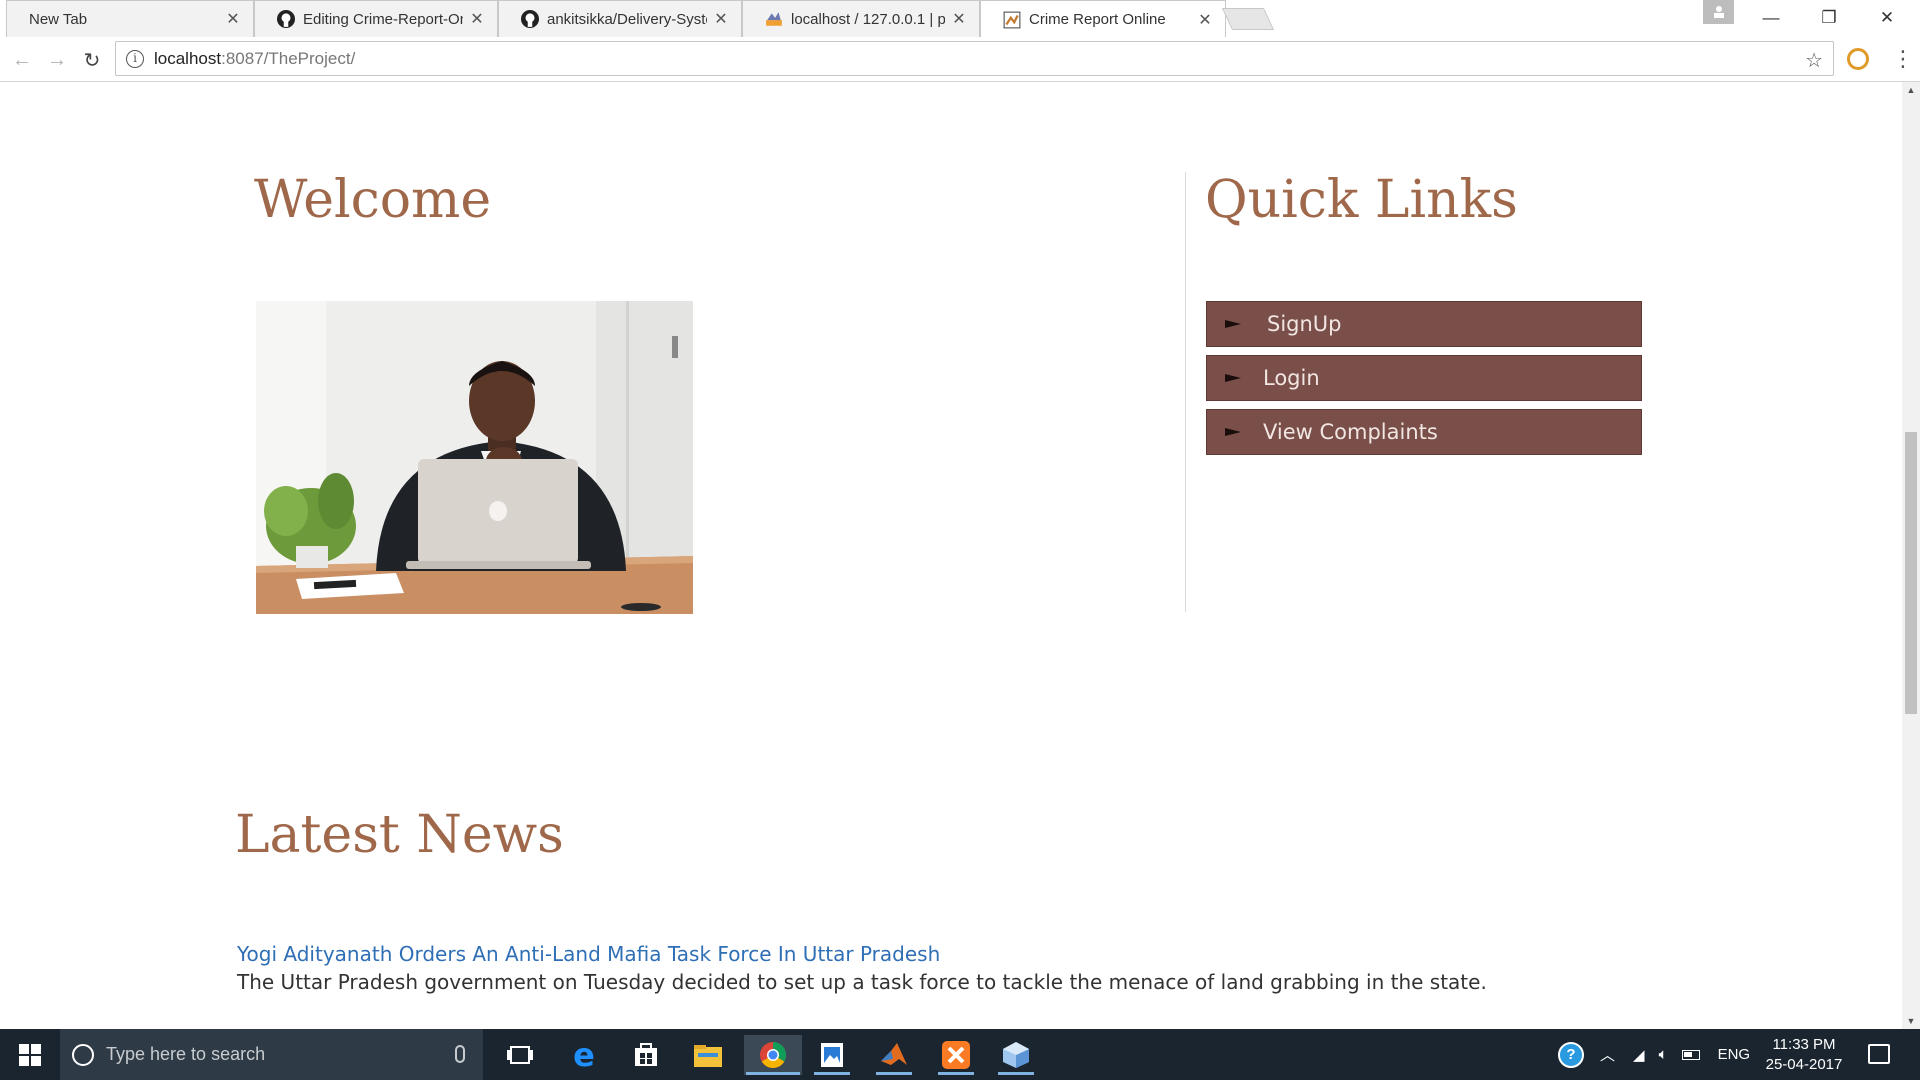 The height and width of the screenshot is (1080, 1920). Describe the element at coordinates (1814, 60) in the screenshot. I see `bookmark-star-icon: ☆` at that location.